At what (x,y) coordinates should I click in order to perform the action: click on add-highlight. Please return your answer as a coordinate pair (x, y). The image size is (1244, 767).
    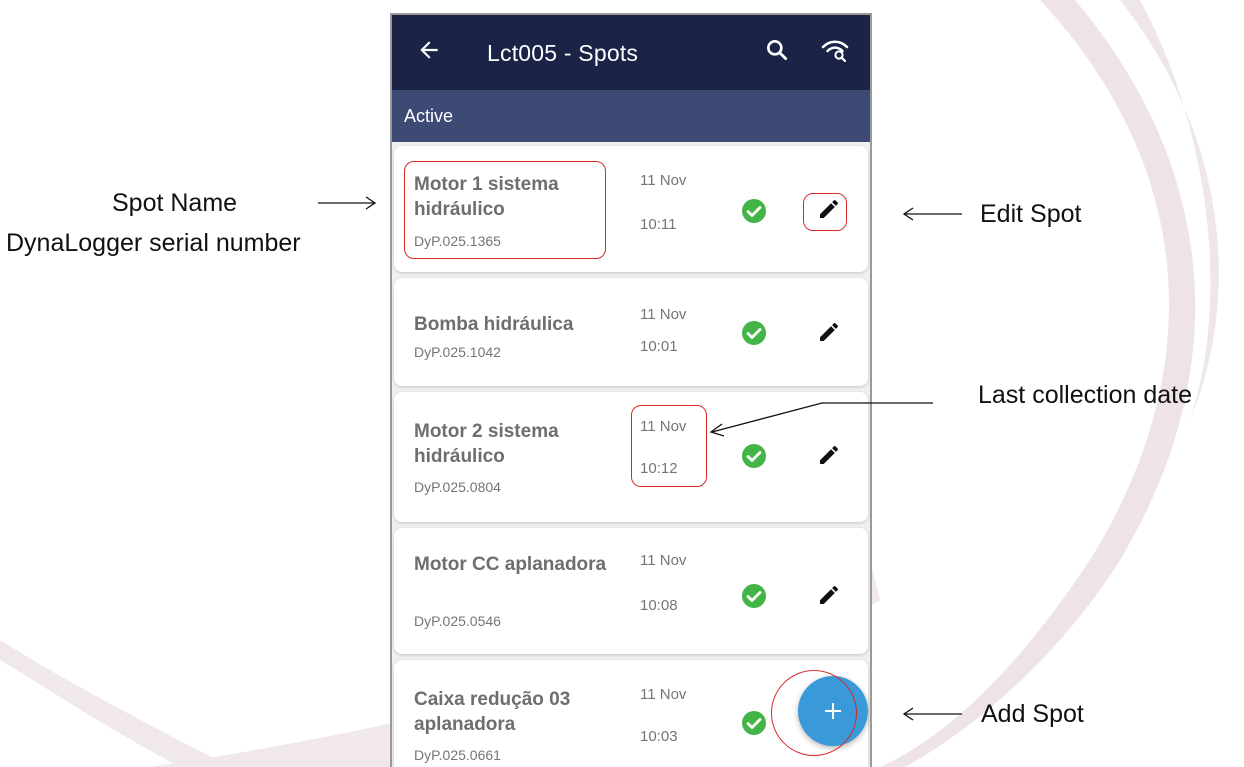
    Looking at the image, I should click on (814, 713).